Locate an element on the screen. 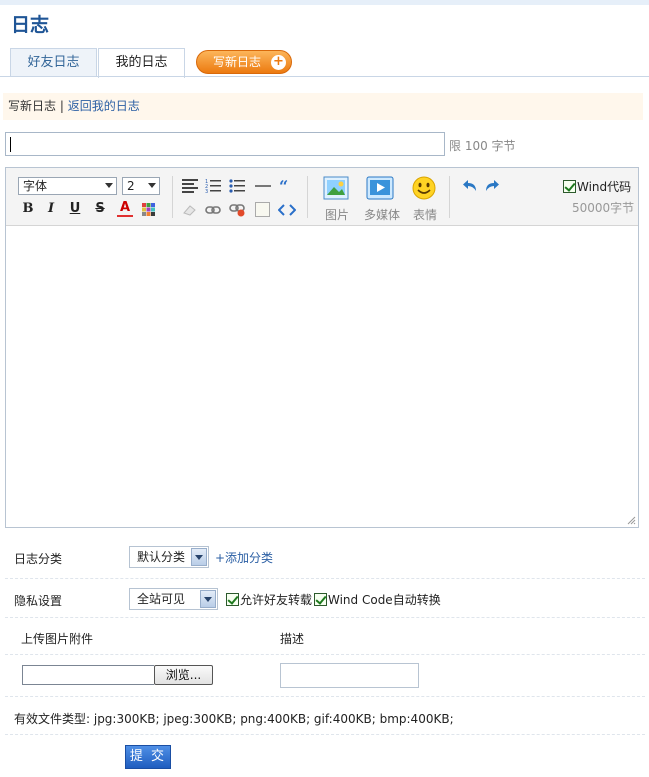  blog-title-input is located at coordinates (225, 144).